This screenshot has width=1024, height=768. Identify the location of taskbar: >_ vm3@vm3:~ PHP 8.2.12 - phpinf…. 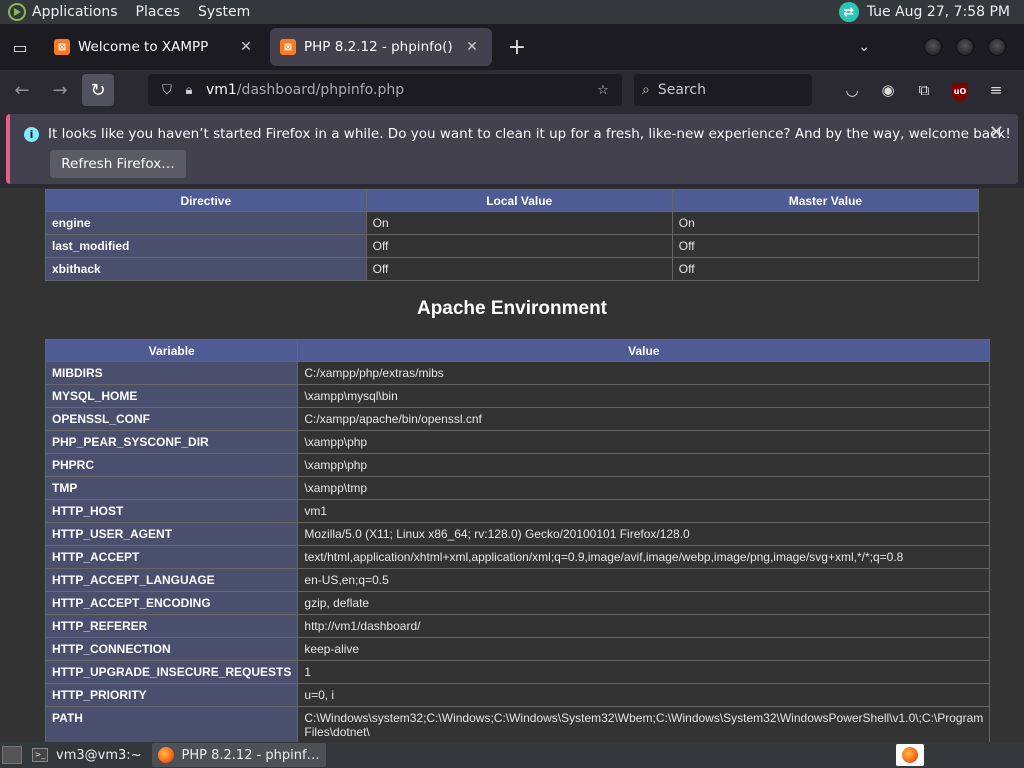
(512, 755).